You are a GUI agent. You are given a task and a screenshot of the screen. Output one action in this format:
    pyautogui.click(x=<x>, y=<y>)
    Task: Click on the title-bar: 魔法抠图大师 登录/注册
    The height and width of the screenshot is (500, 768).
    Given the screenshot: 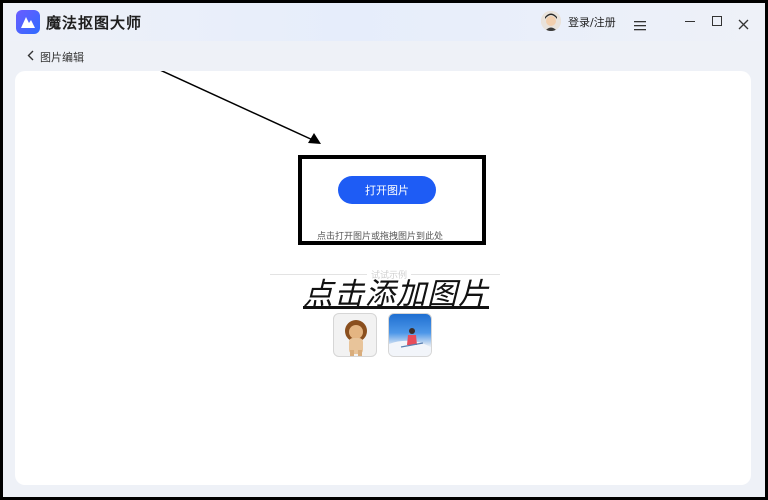 What is the action you would take?
    pyautogui.click(x=384, y=22)
    